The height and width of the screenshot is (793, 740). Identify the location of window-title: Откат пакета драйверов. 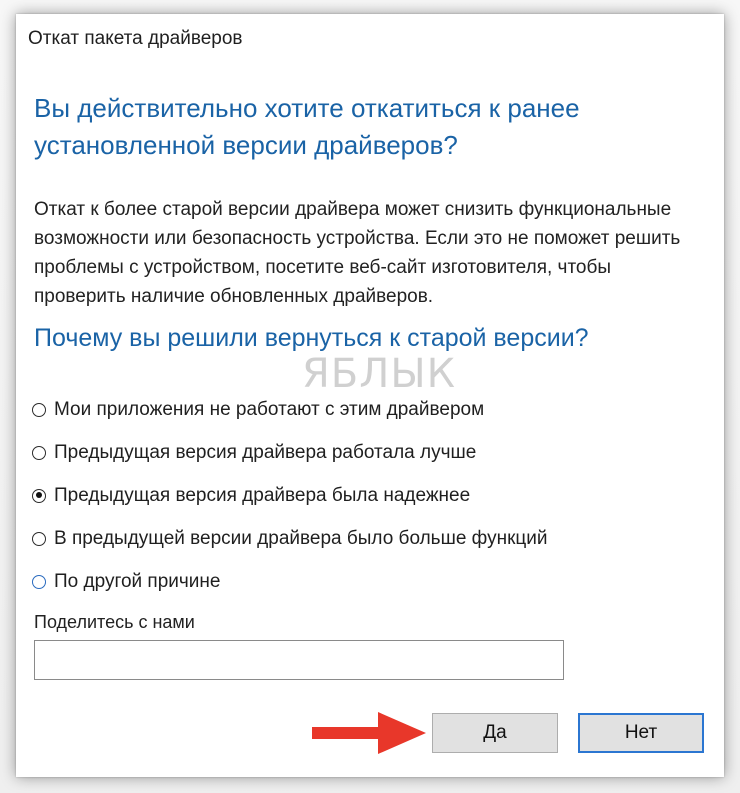
(135, 38).